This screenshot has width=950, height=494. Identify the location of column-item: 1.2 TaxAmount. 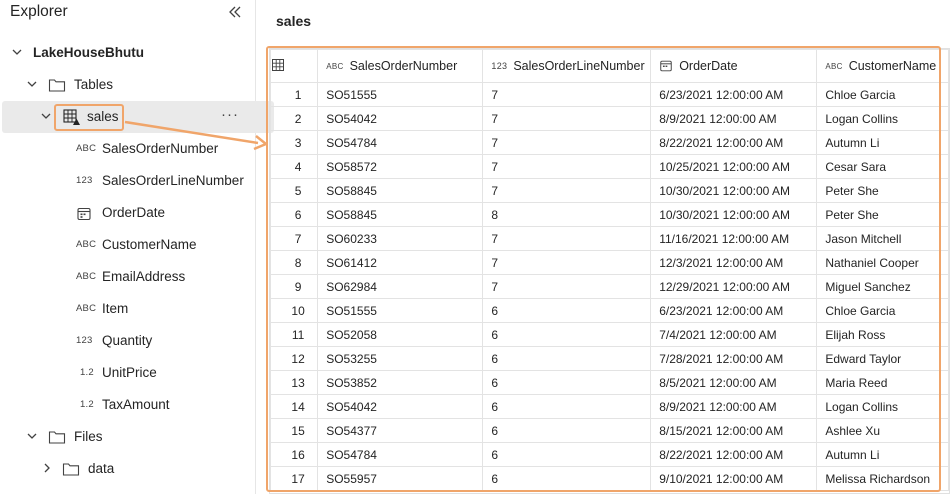
(128, 405).